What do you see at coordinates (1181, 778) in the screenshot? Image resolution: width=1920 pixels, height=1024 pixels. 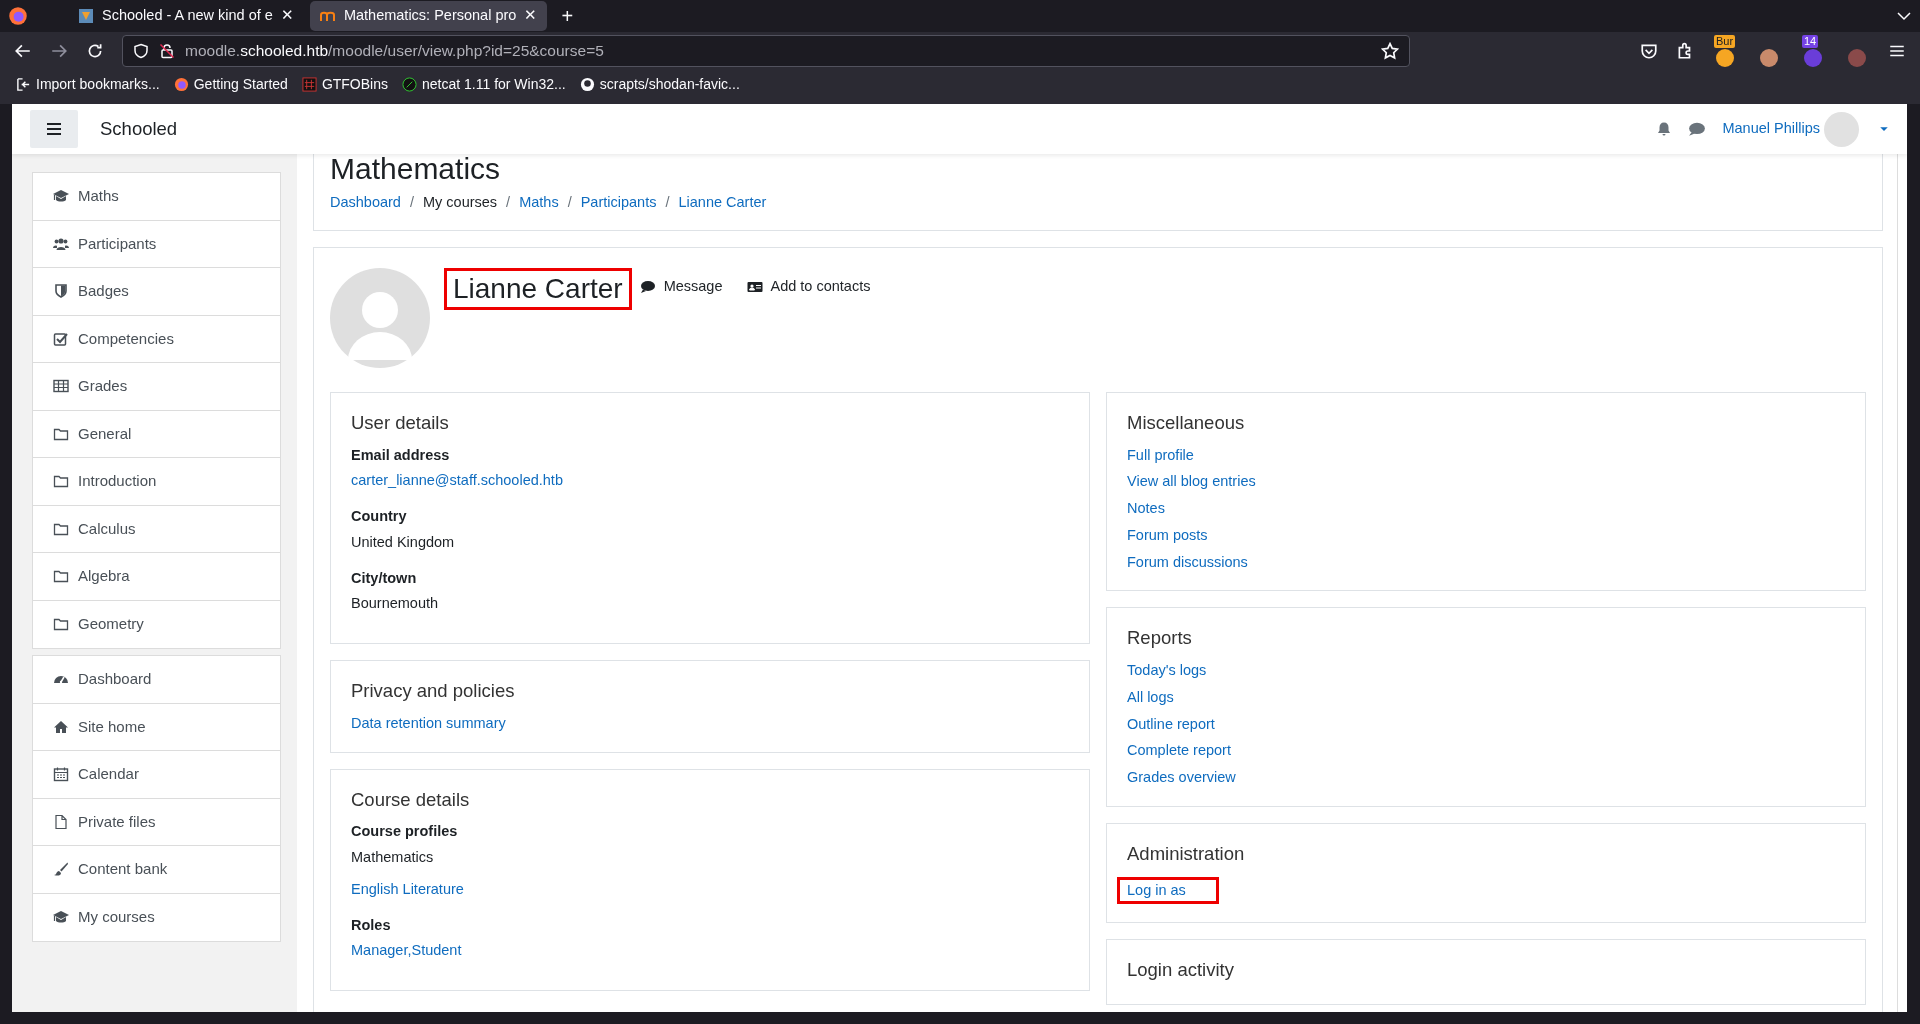 I see `section-link: Grades overview` at bounding box center [1181, 778].